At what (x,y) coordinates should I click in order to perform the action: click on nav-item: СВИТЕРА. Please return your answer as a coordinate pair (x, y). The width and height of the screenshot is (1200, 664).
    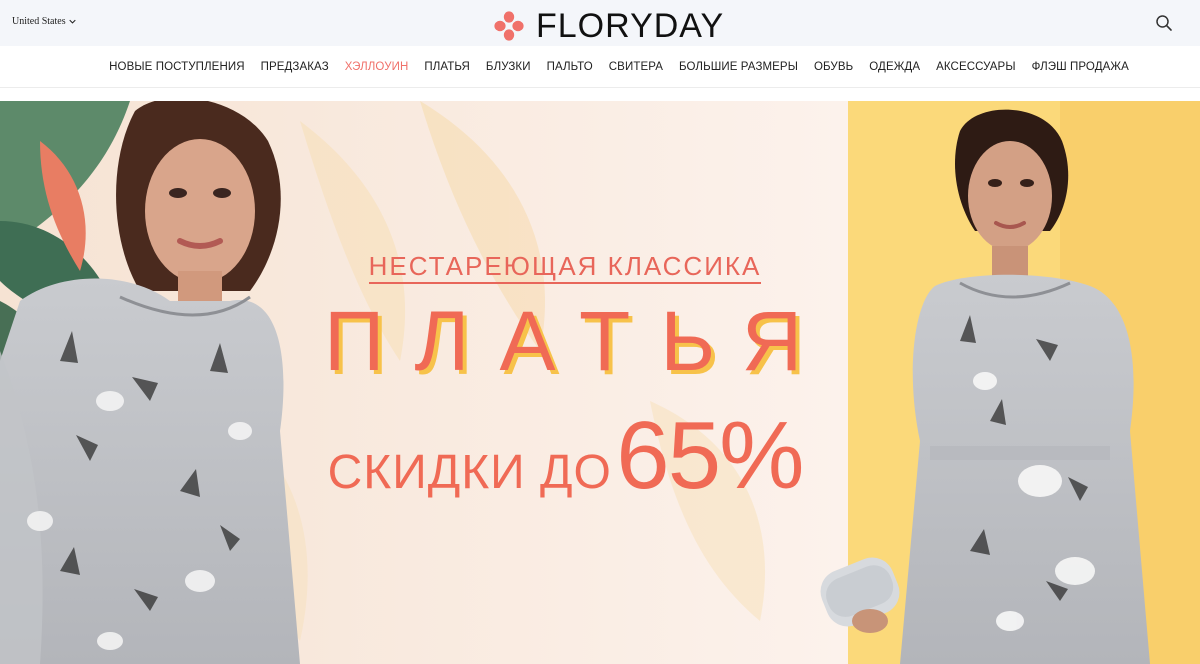
    Looking at the image, I should click on (636, 67).